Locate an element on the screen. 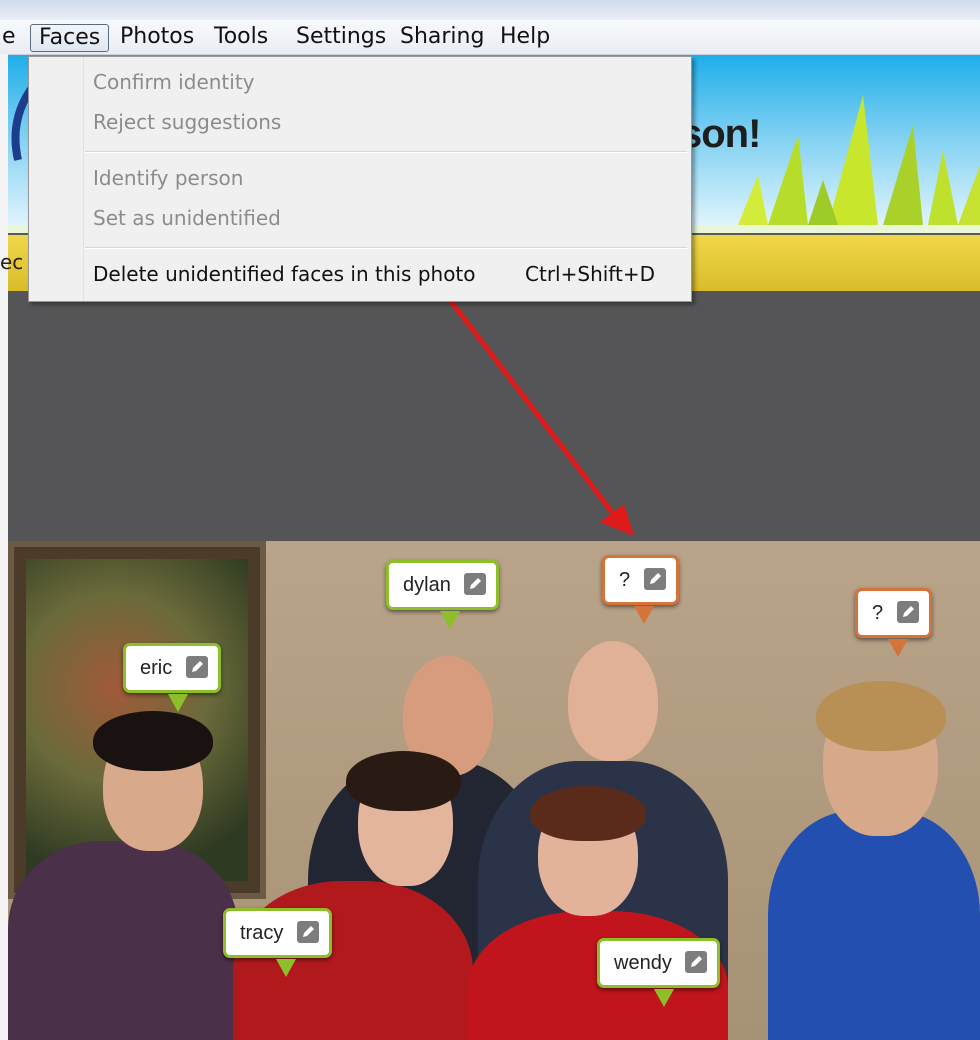 Image resolution: width=980 pixels, height=1040 pixels. face-tag-label: tracy is located at coordinates (262, 933).